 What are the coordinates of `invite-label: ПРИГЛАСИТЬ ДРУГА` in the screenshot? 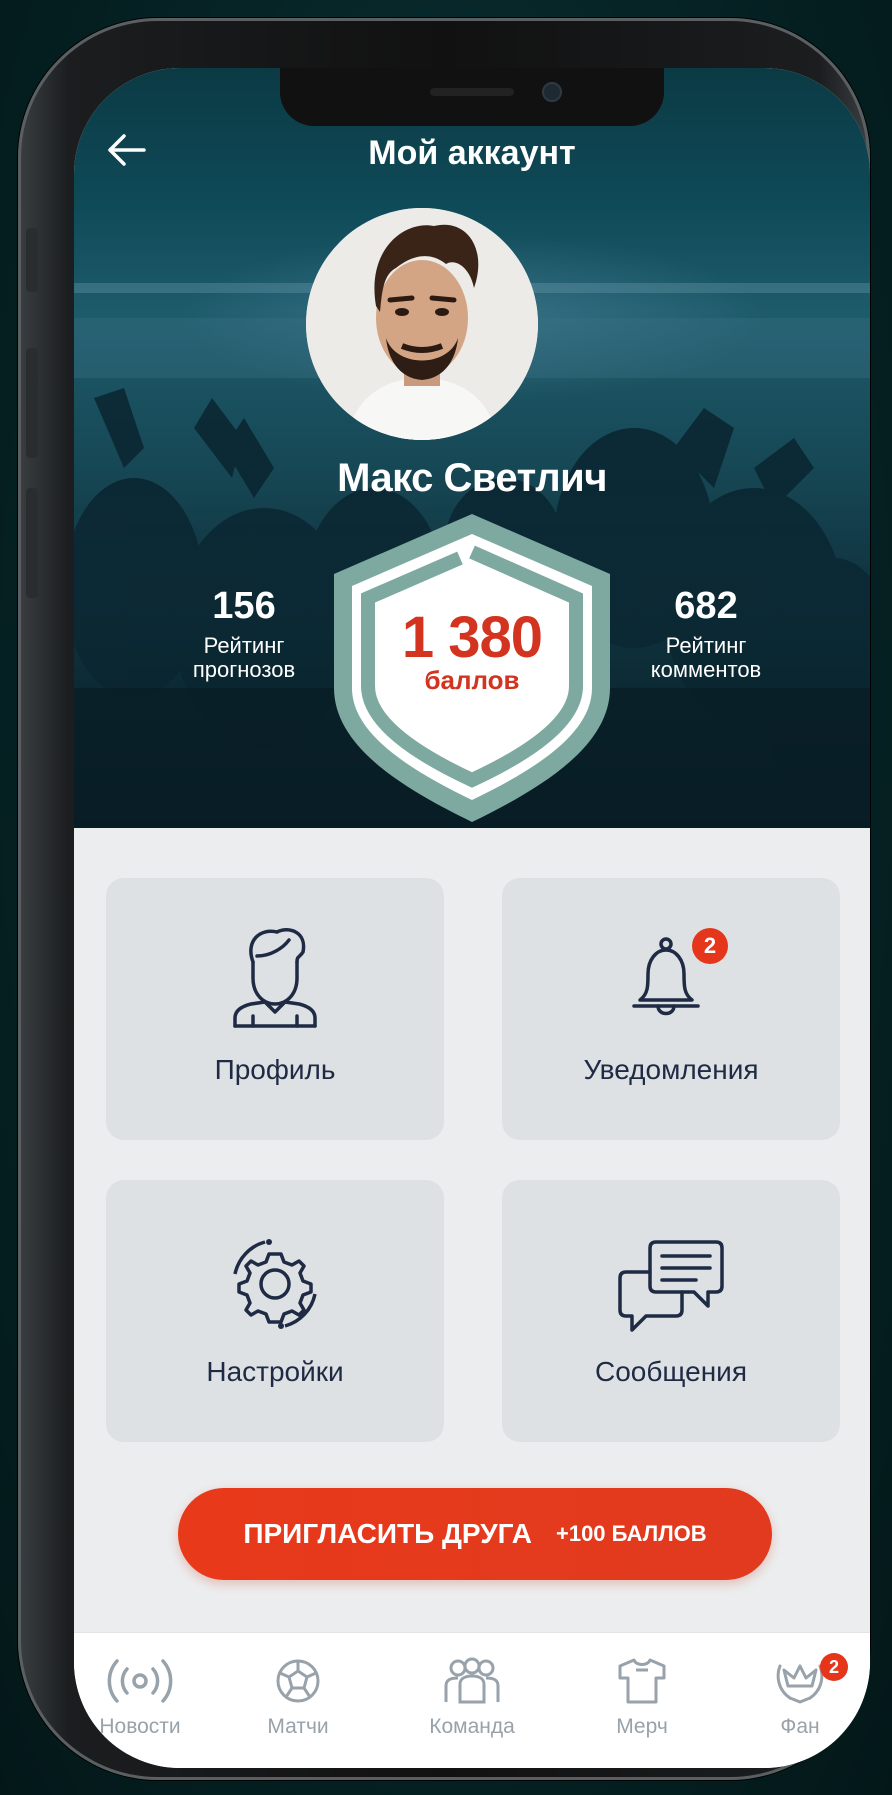 It's located at (387, 1533).